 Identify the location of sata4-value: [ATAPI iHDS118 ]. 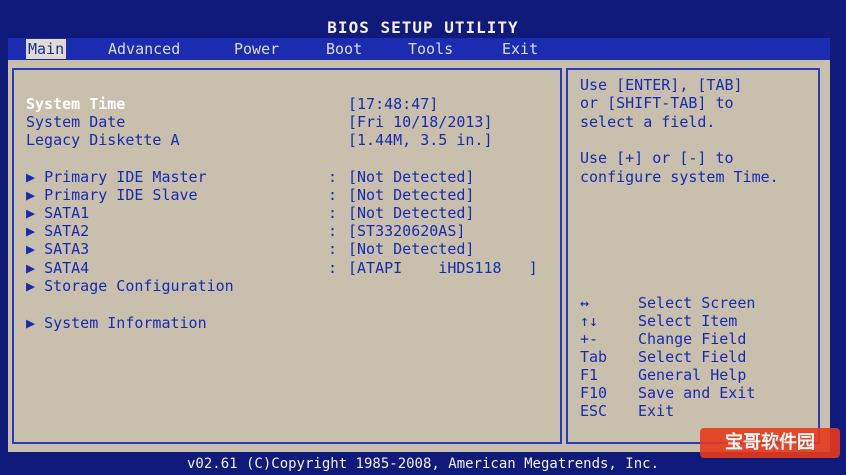
(443, 268).